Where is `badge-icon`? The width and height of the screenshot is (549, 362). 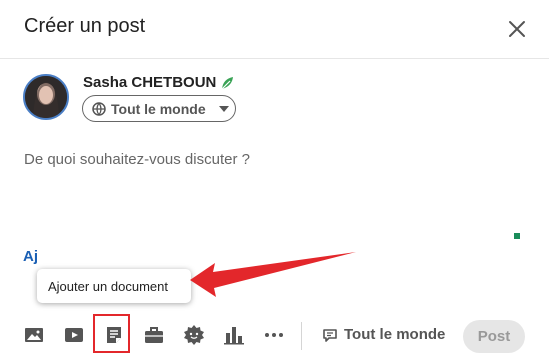
badge-icon is located at coordinates (194, 335).